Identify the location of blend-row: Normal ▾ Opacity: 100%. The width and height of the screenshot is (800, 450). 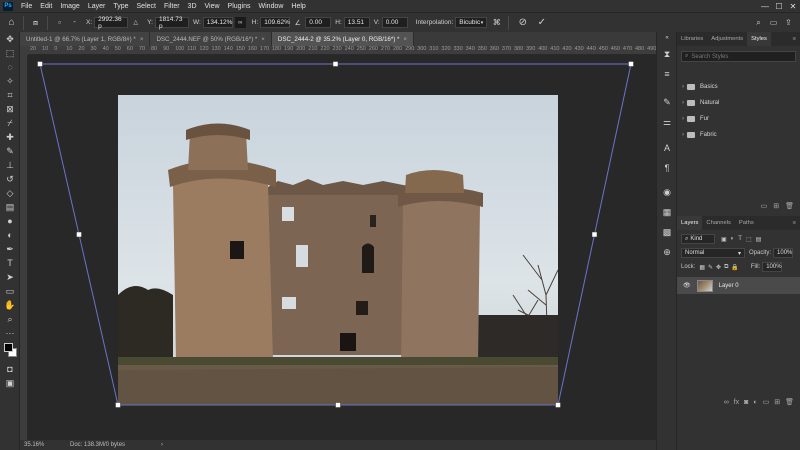
(738, 253).